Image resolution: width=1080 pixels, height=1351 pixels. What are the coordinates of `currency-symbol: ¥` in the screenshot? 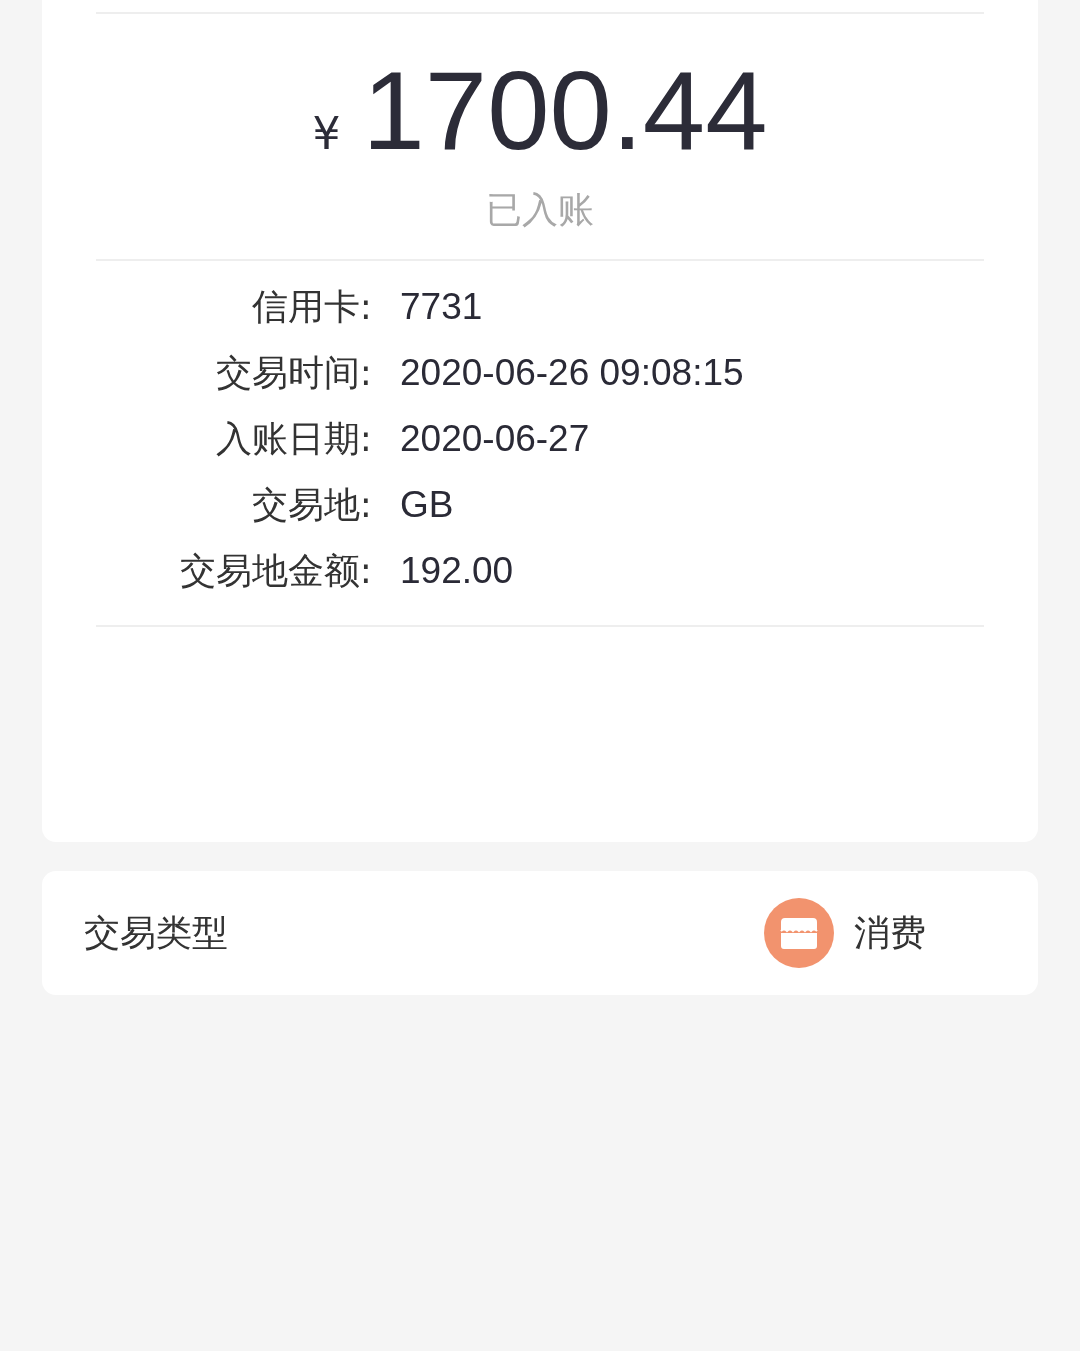 It's located at (326, 133).